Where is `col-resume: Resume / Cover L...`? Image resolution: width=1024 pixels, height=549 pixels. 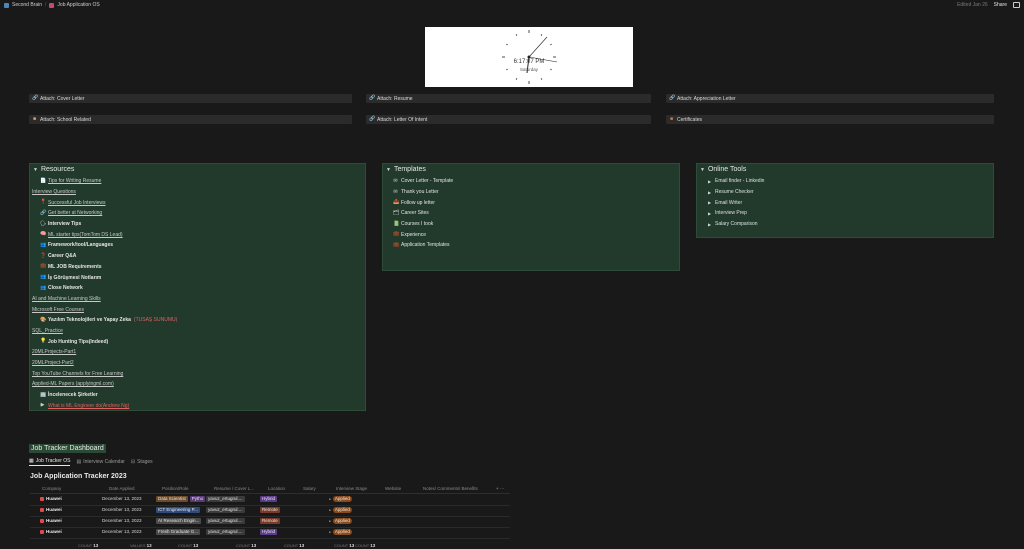
col-resume: Resume / Cover L... is located at coordinates (234, 488).